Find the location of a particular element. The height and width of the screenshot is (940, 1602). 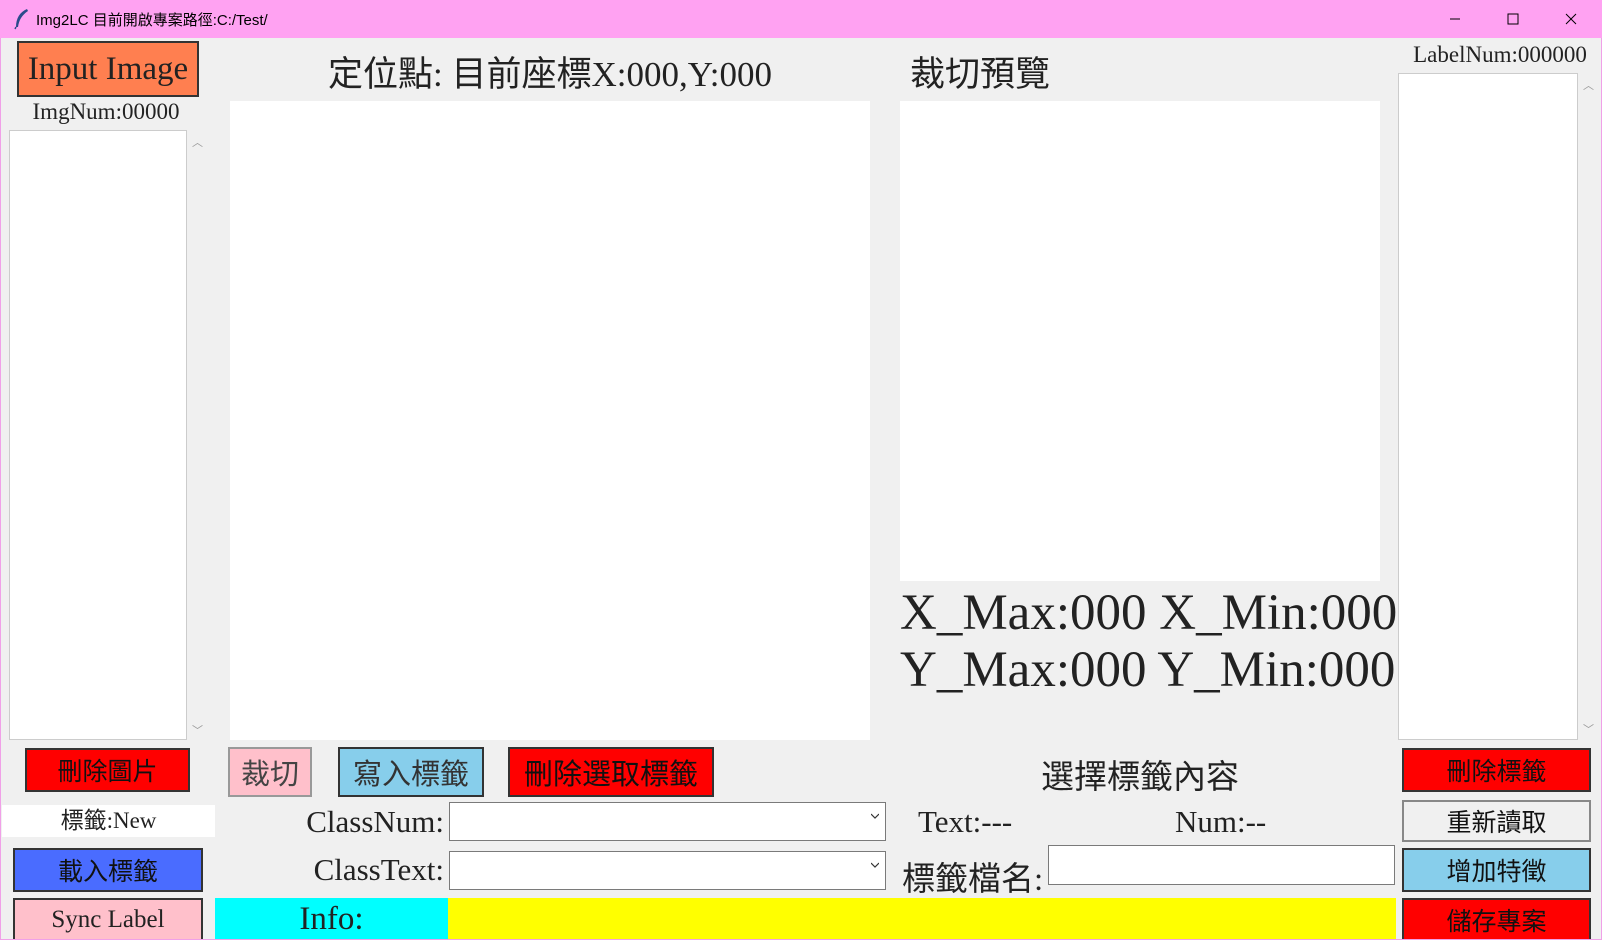

image-list-scrollbar: ︿ ﹀ is located at coordinates (197, 435).